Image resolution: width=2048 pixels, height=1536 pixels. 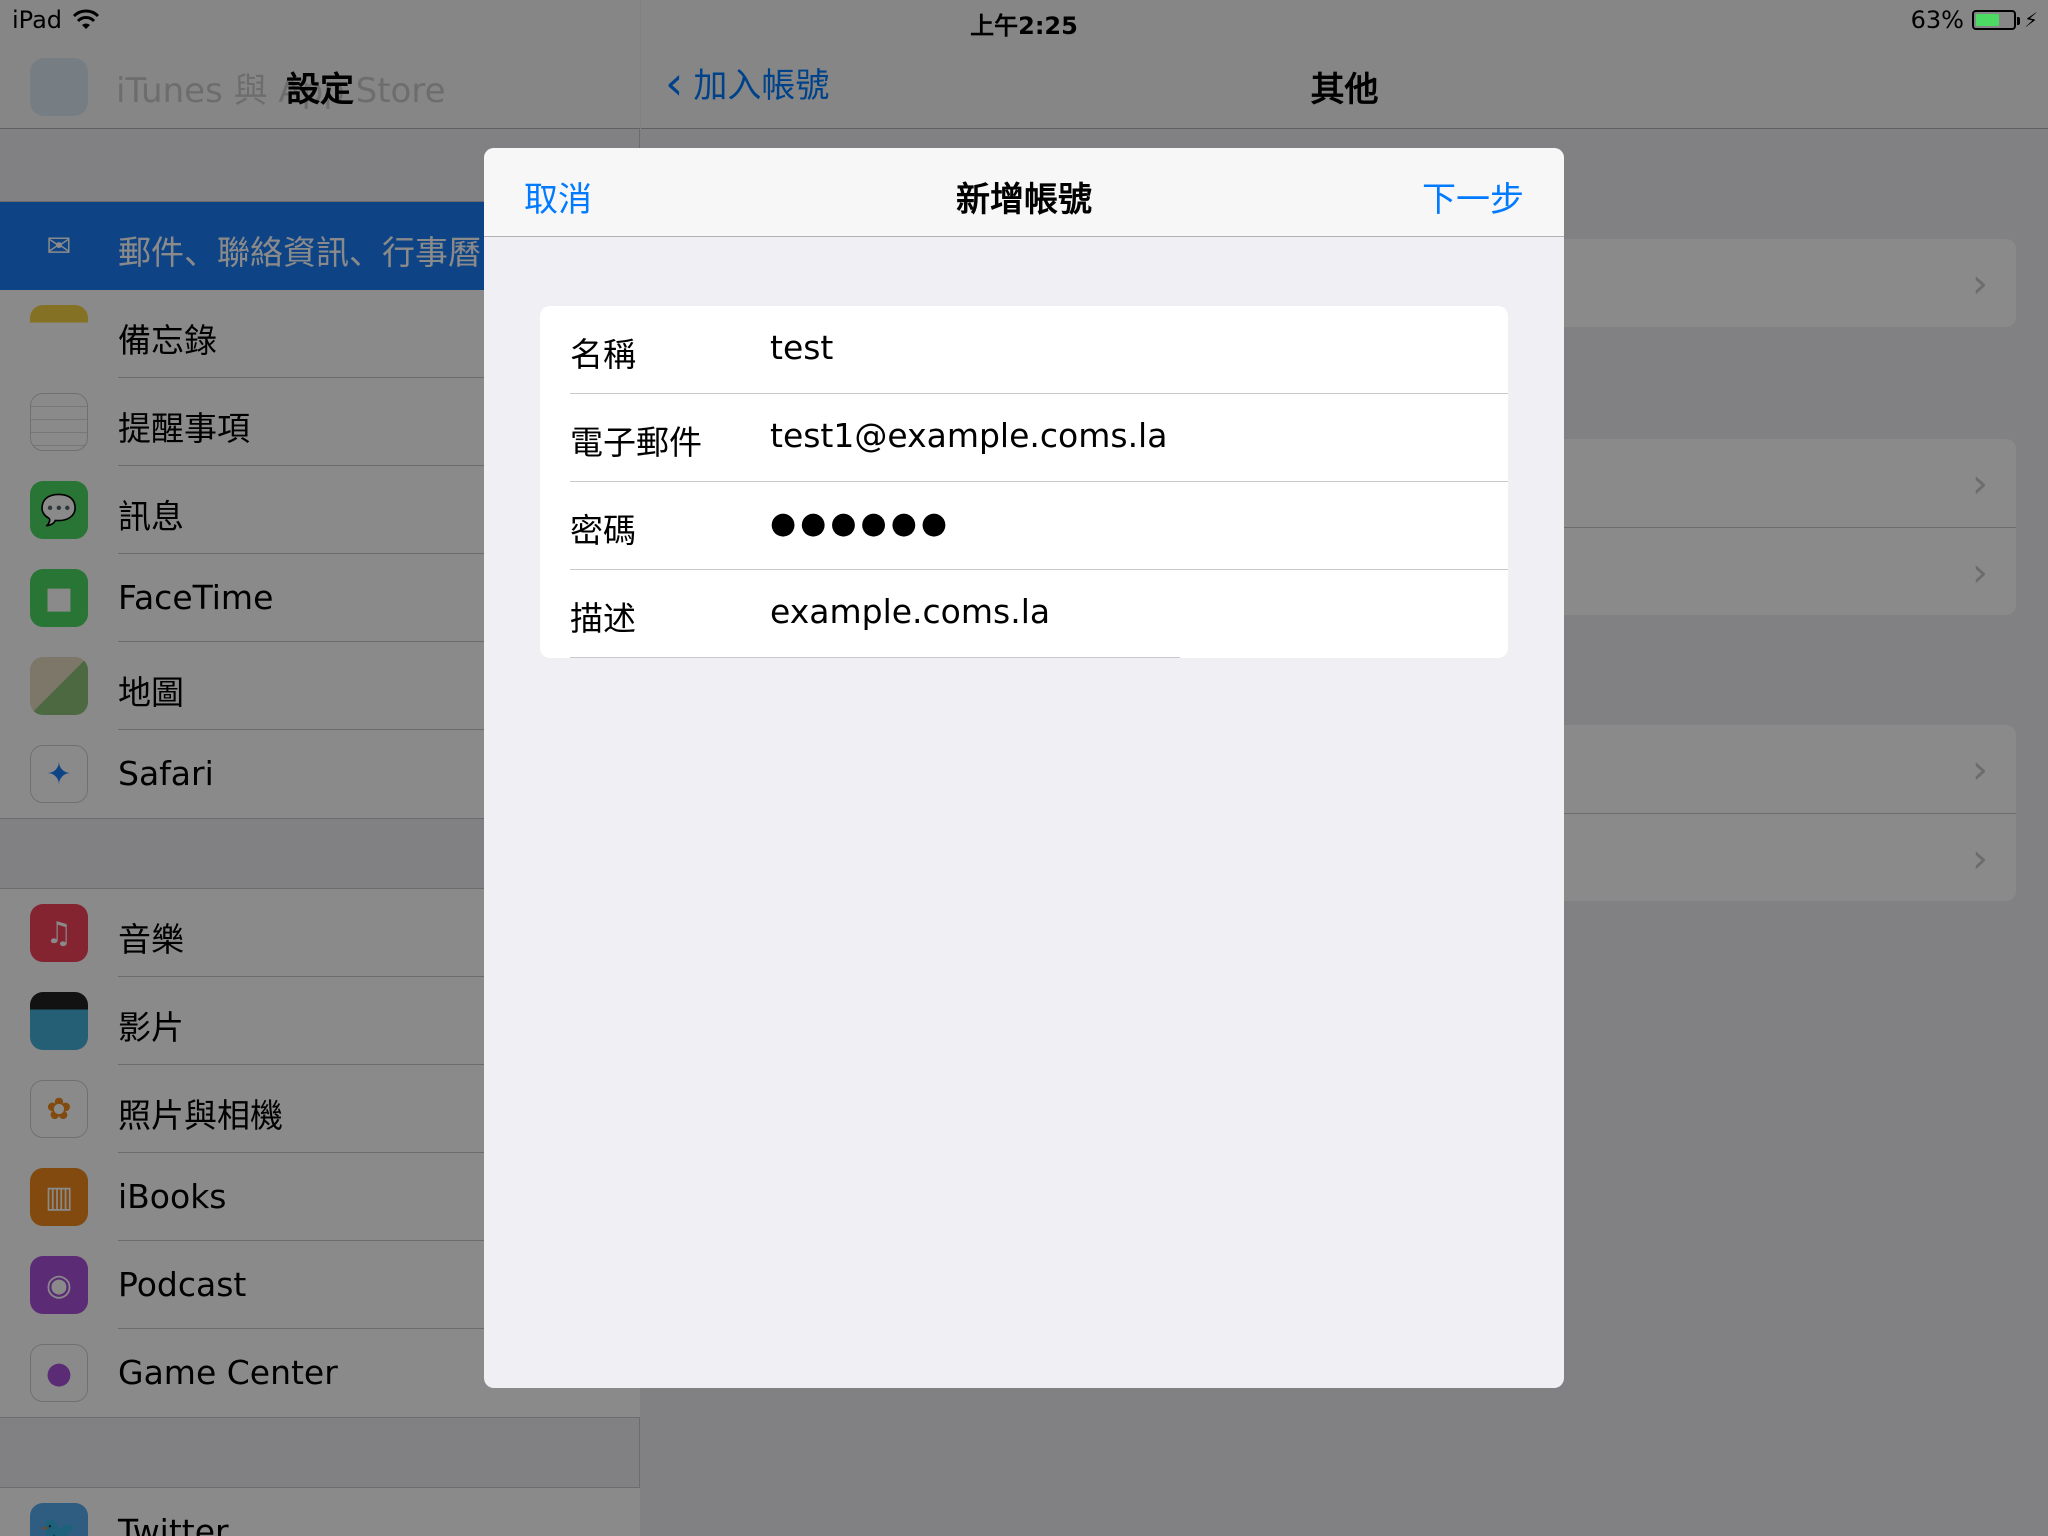 What do you see at coordinates (1987, 20) in the screenshot?
I see `battery-level` at bounding box center [1987, 20].